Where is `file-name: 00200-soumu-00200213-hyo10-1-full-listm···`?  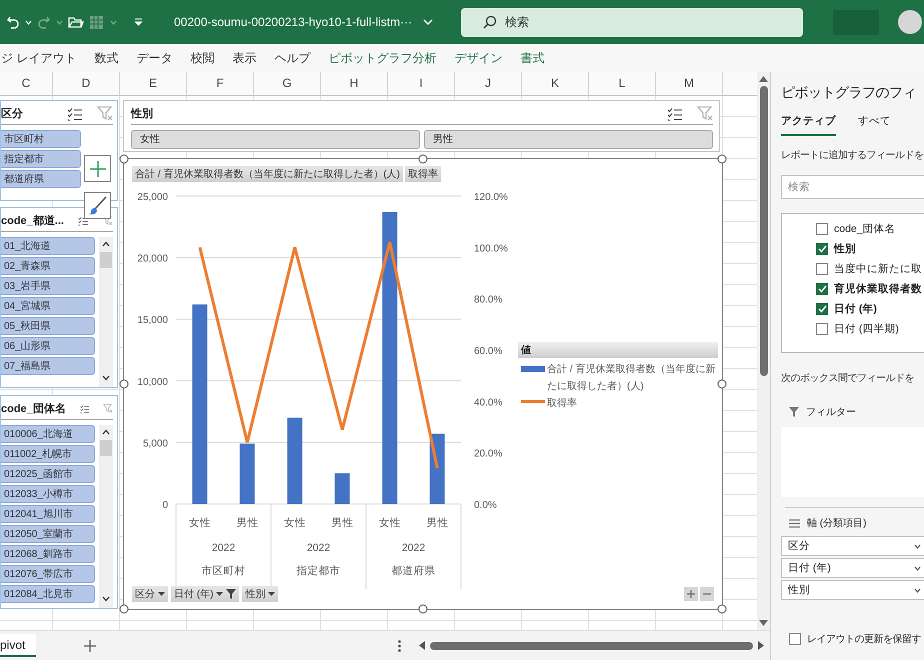
file-name: 00200-soumu-00200213-hyo10-1-full-listm··· is located at coordinates (295, 22).